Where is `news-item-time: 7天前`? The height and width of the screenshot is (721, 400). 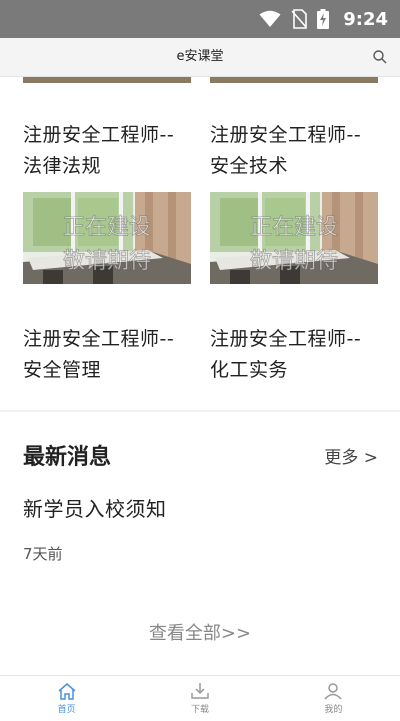 news-item-time: 7天前 is located at coordinates (43, 554).